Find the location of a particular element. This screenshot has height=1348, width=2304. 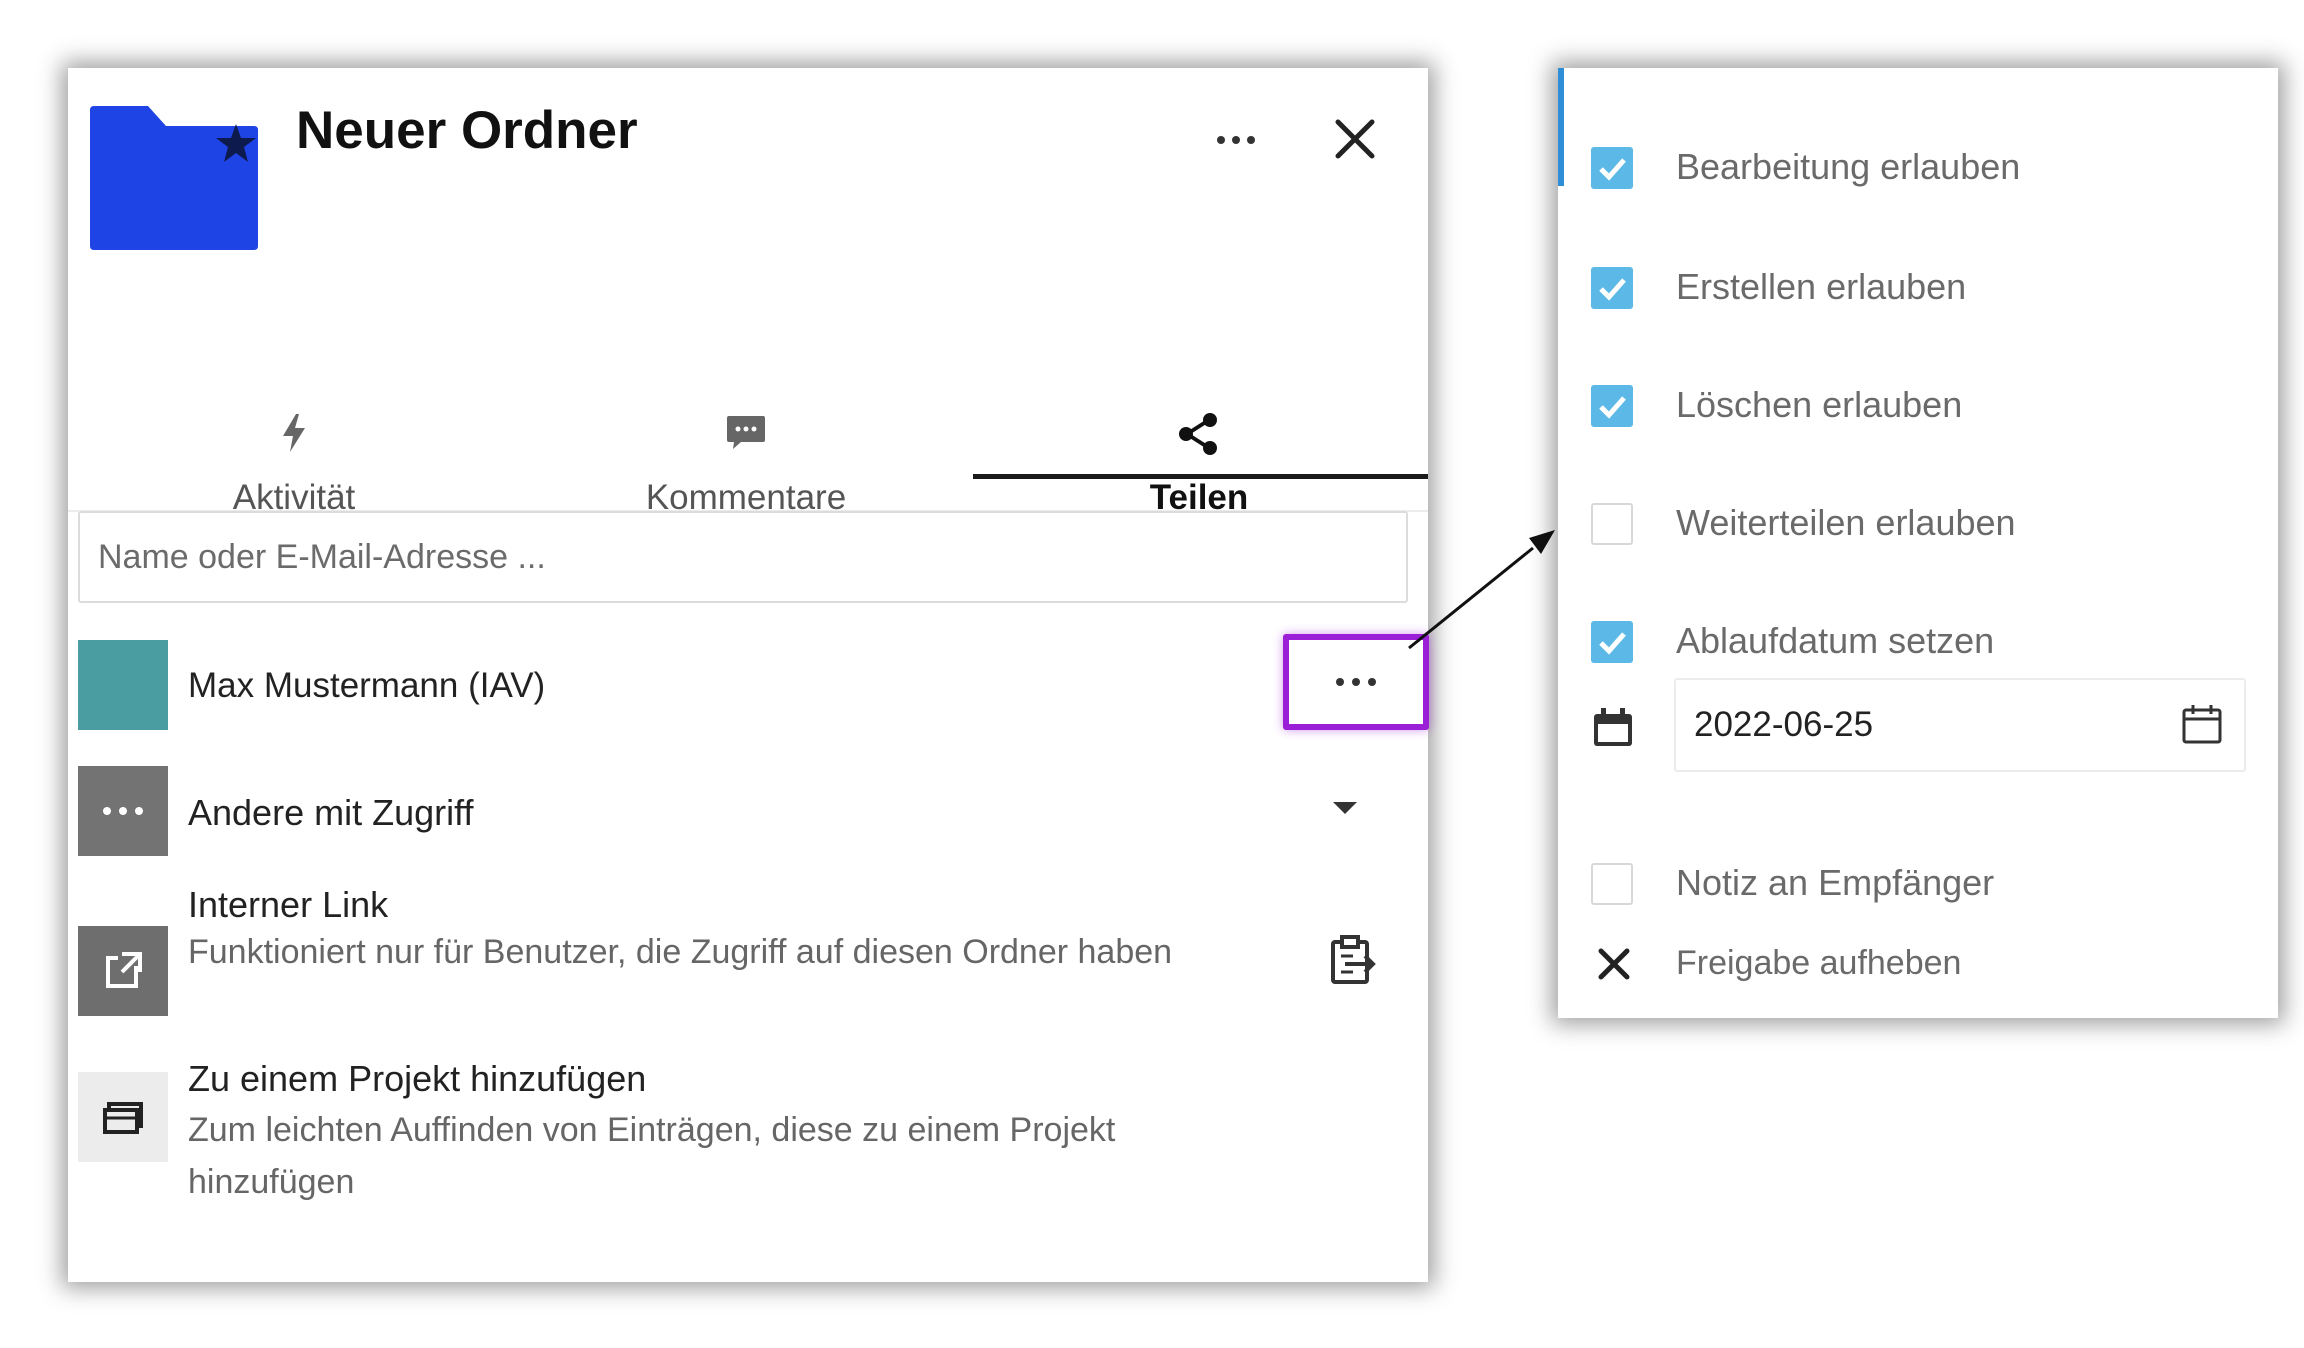

calendar-picker-icon is located at coordinates (2202, 724).